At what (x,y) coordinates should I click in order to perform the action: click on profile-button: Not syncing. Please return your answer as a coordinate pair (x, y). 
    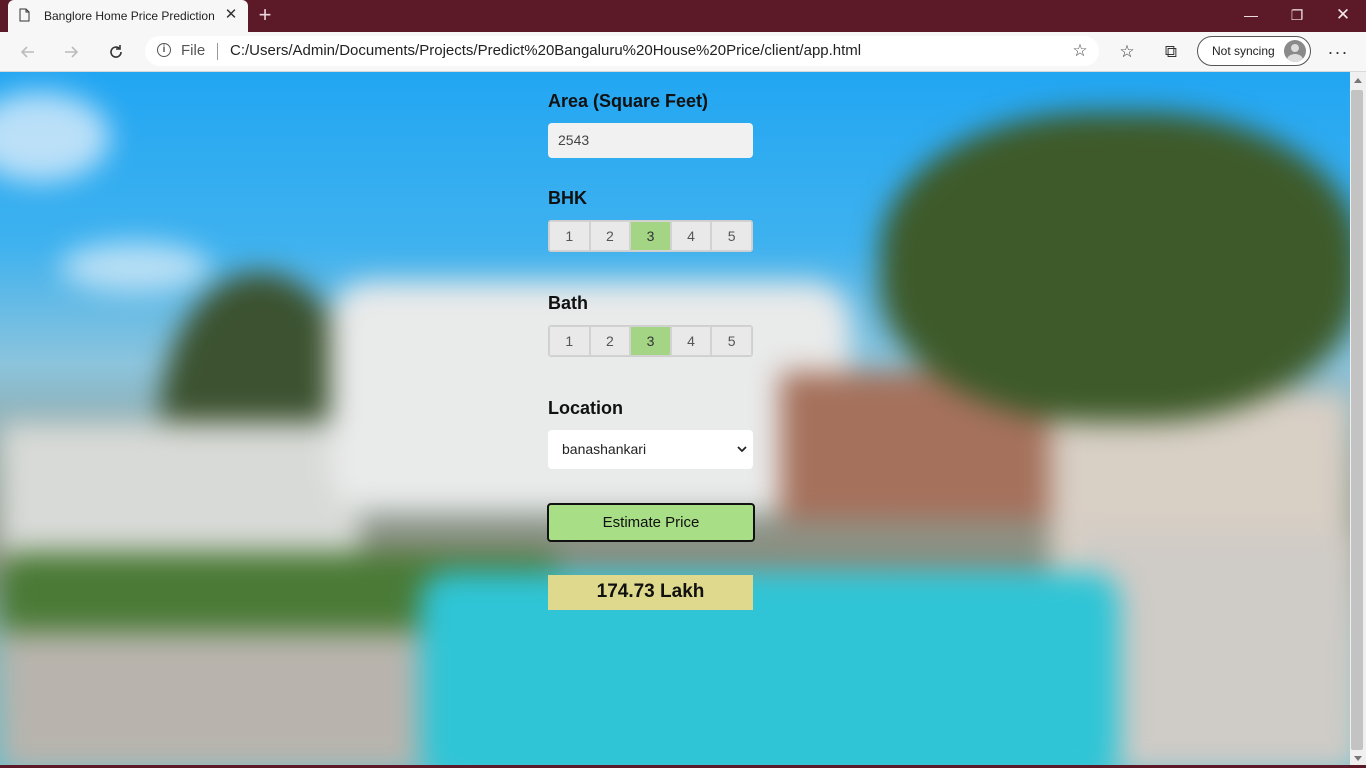
    Looking at the image, I should click on (1254, 51).